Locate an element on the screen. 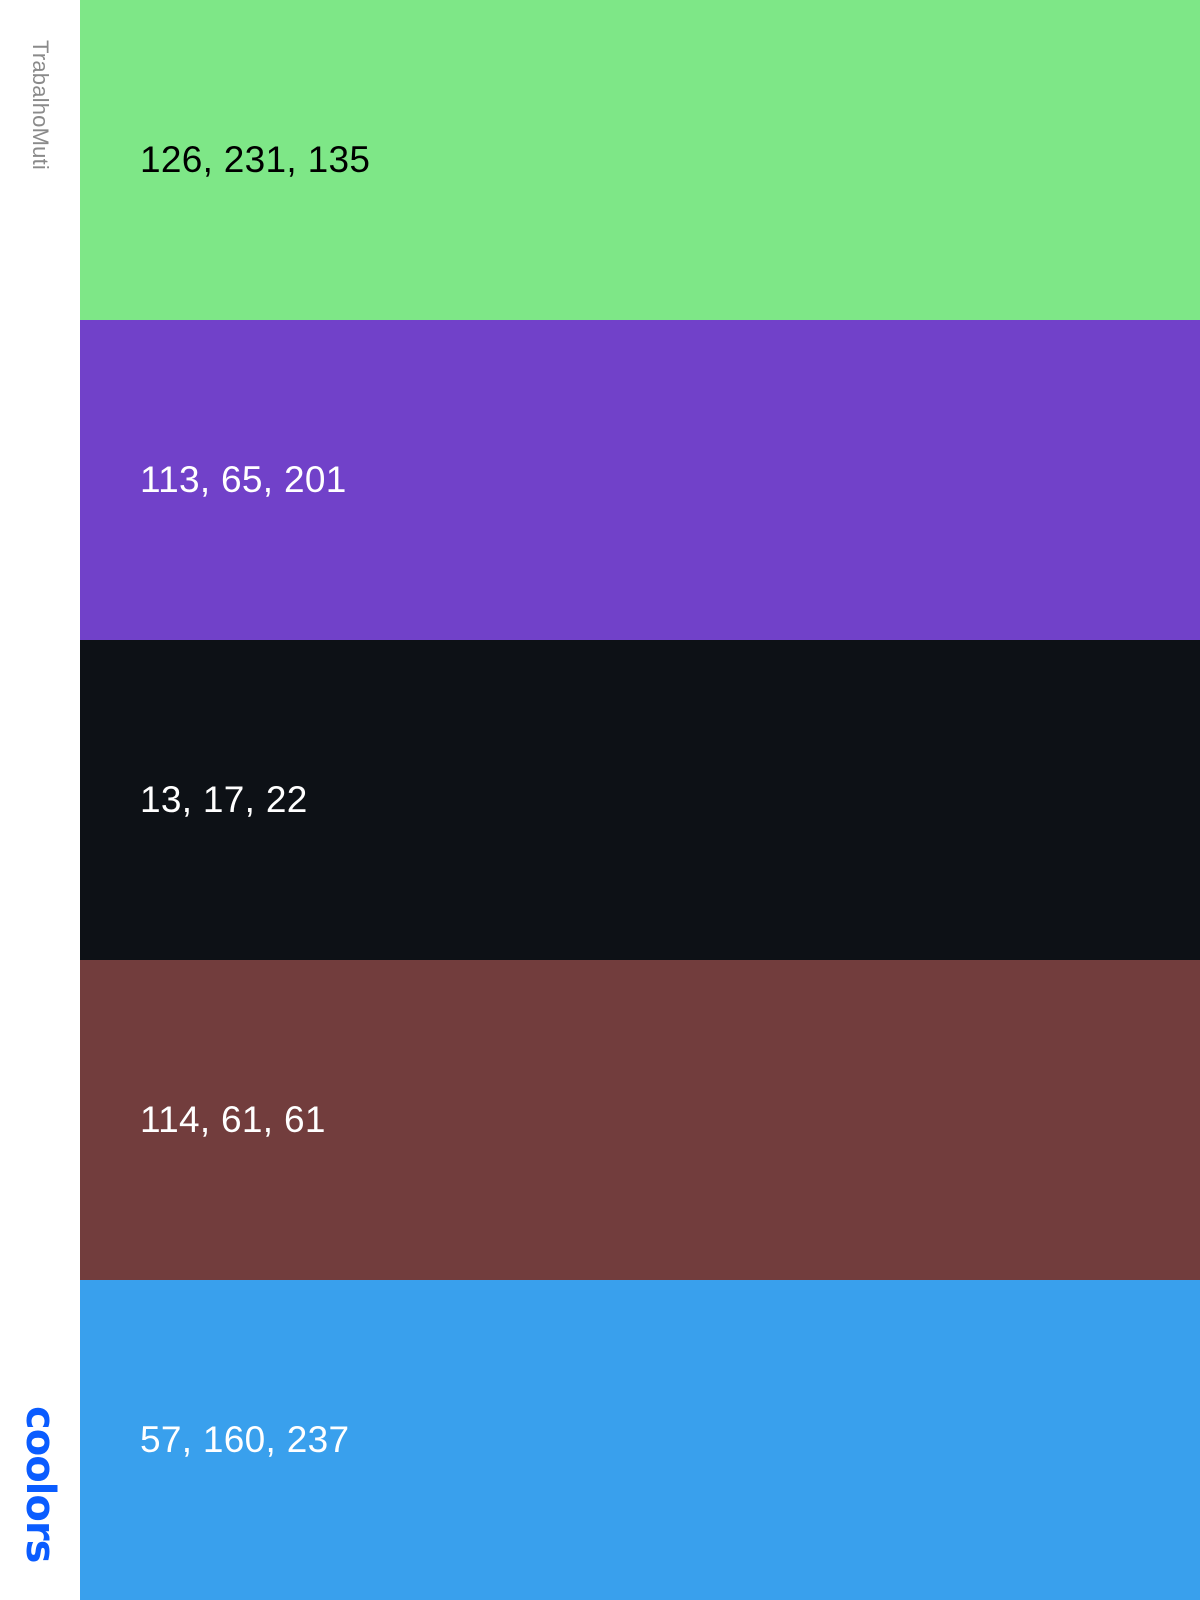  palette-name: TrabalhoMuti is located at coordinates (40, 105).